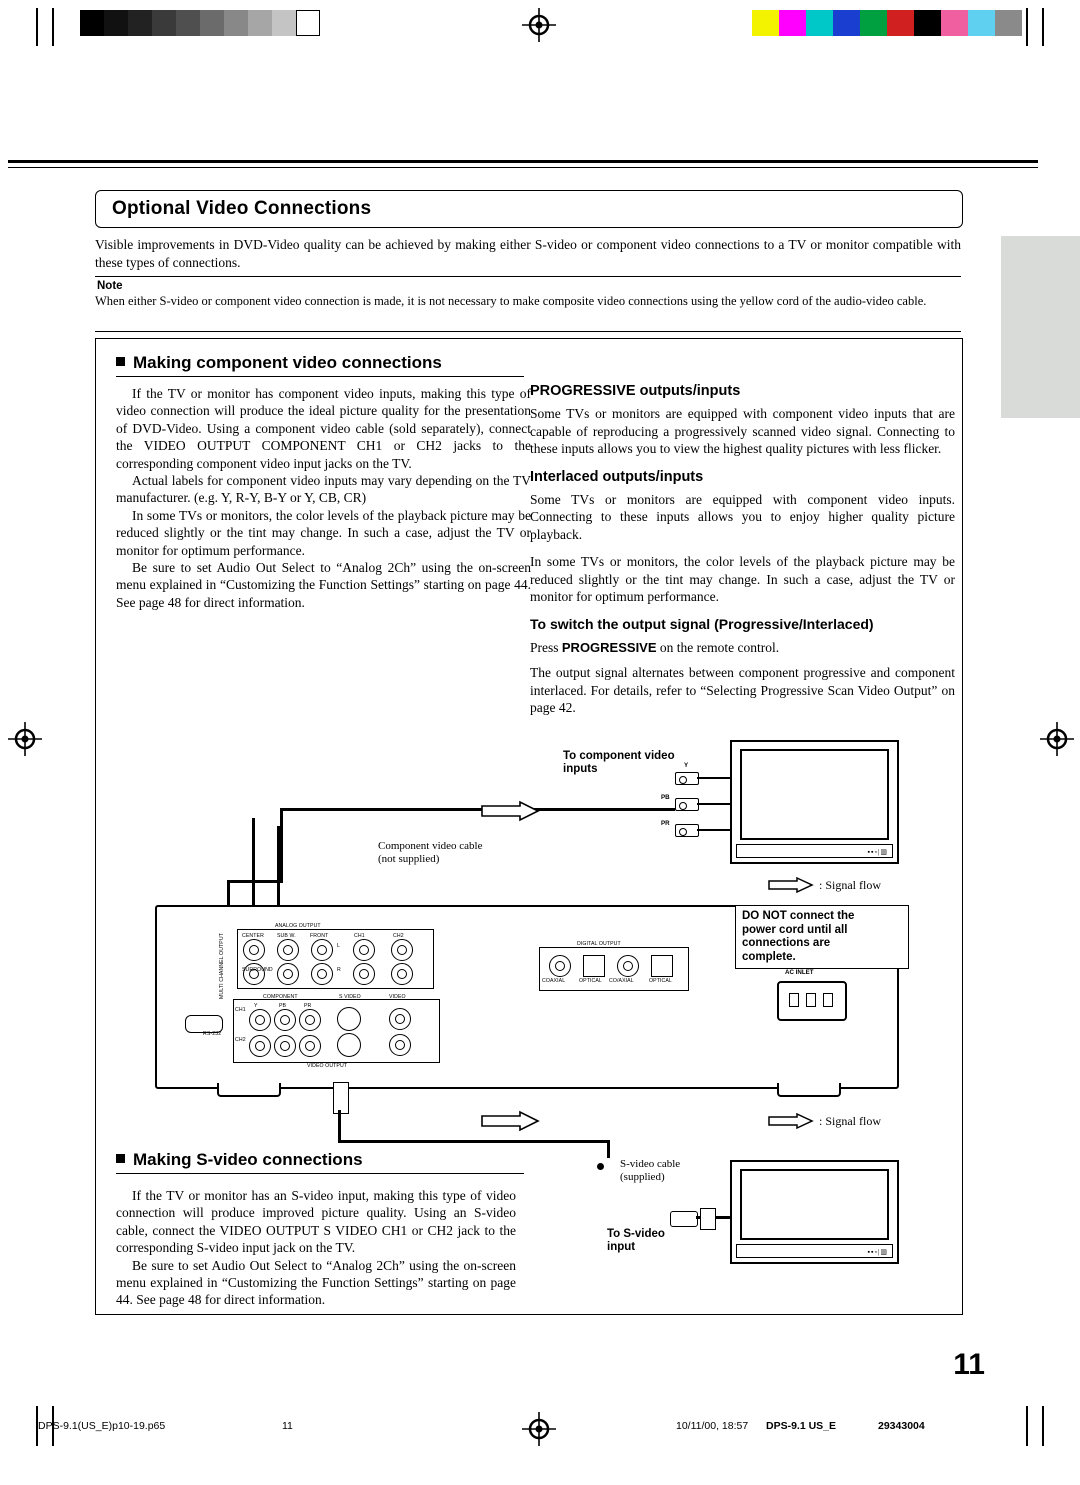 The height and width of the screenshot is (1485, 1080). I want to click on signal-flow-legend-arrow-bottom, so click(791, 1121).